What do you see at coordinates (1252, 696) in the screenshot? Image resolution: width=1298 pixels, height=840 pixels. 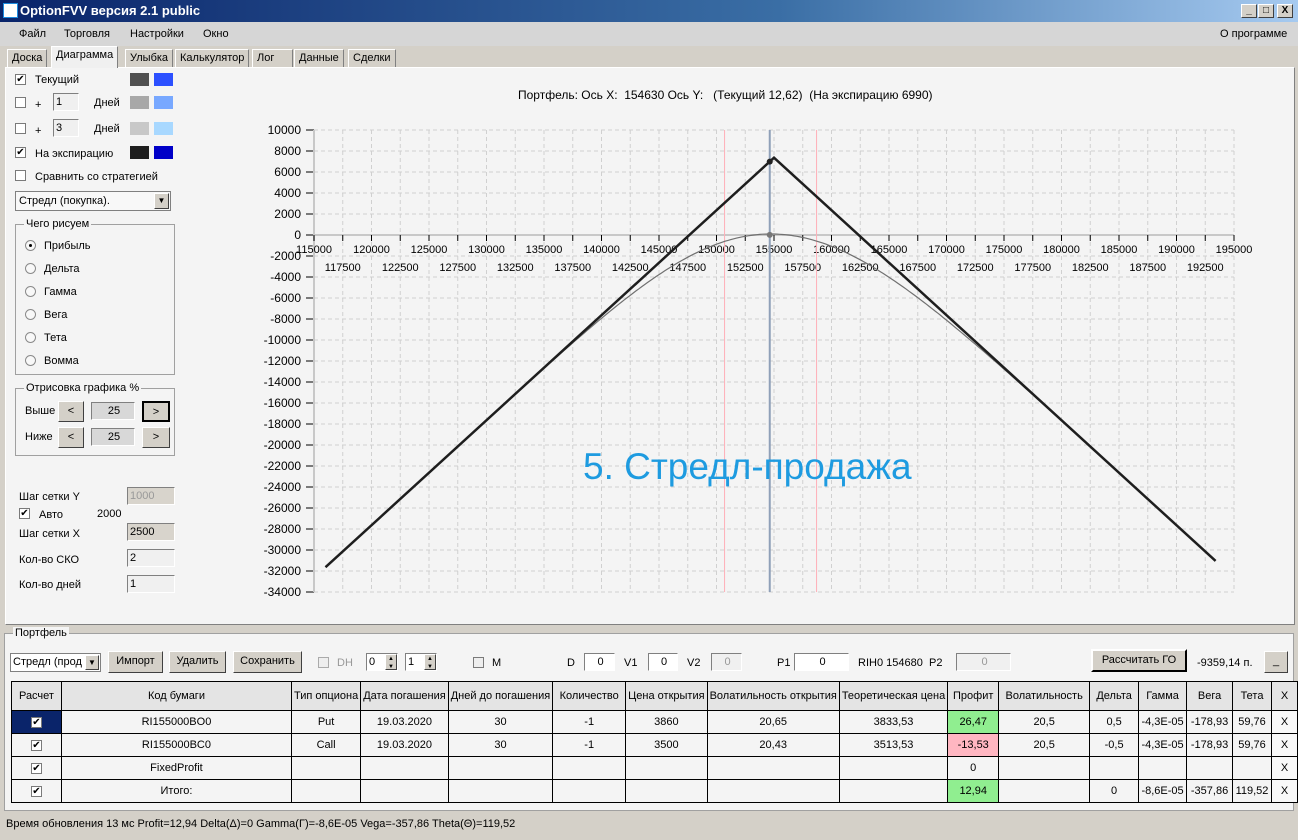 I see `column-header: Тета` at bounding box center [1252, 696].